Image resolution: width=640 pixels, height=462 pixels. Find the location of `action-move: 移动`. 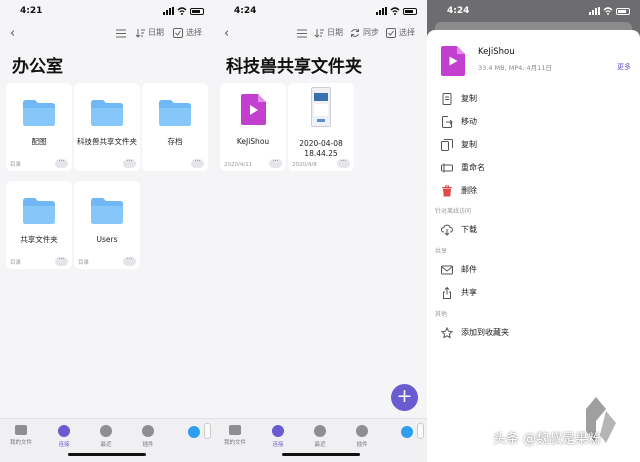

action-move: 移动 is located at coordinates (533, 123).